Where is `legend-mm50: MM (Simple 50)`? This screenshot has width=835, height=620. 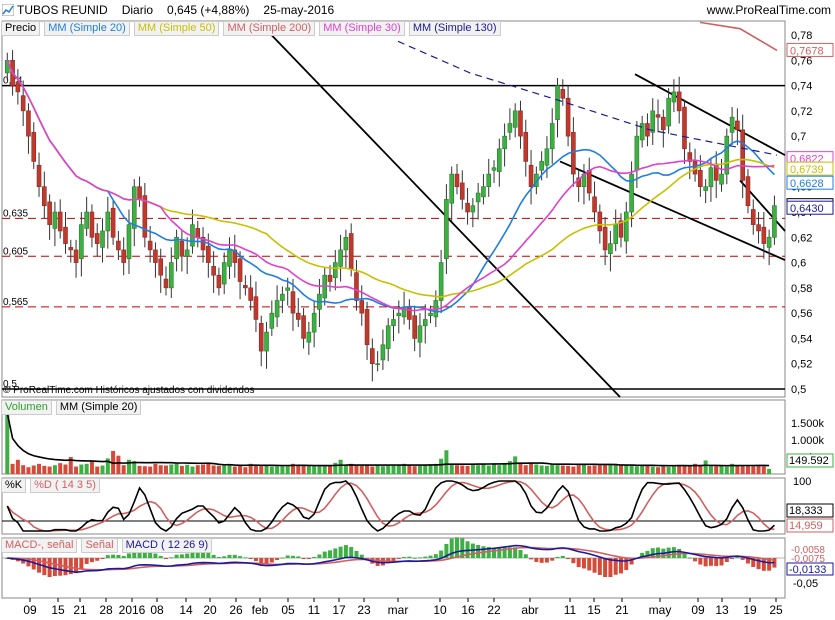 legend-mm50: MM (Simple 50) is located at coordinates (176, 28).